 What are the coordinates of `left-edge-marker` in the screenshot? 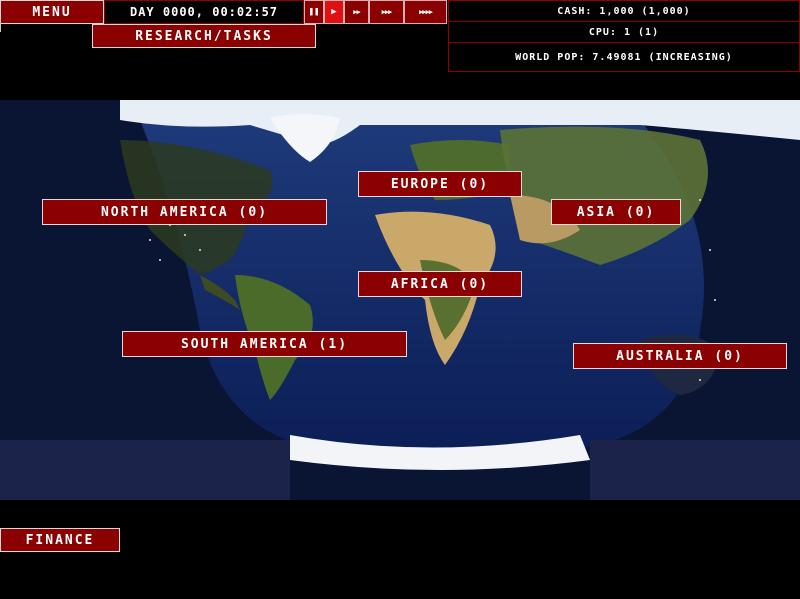 It's located at (0, 27).